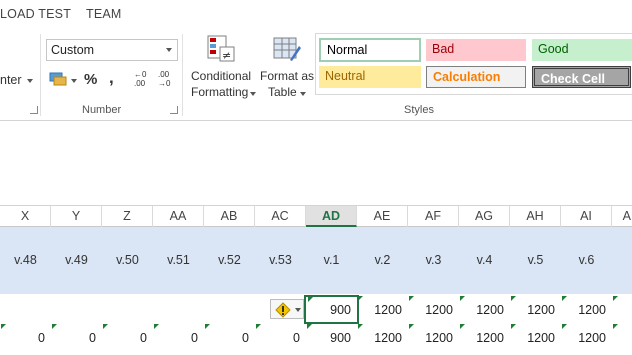 The width and height of the screenshot is (632, 355). Describe the element at coordinates (164, 83) in the screenshot. I see `decrease-decimal-bottom: →0` at that location.